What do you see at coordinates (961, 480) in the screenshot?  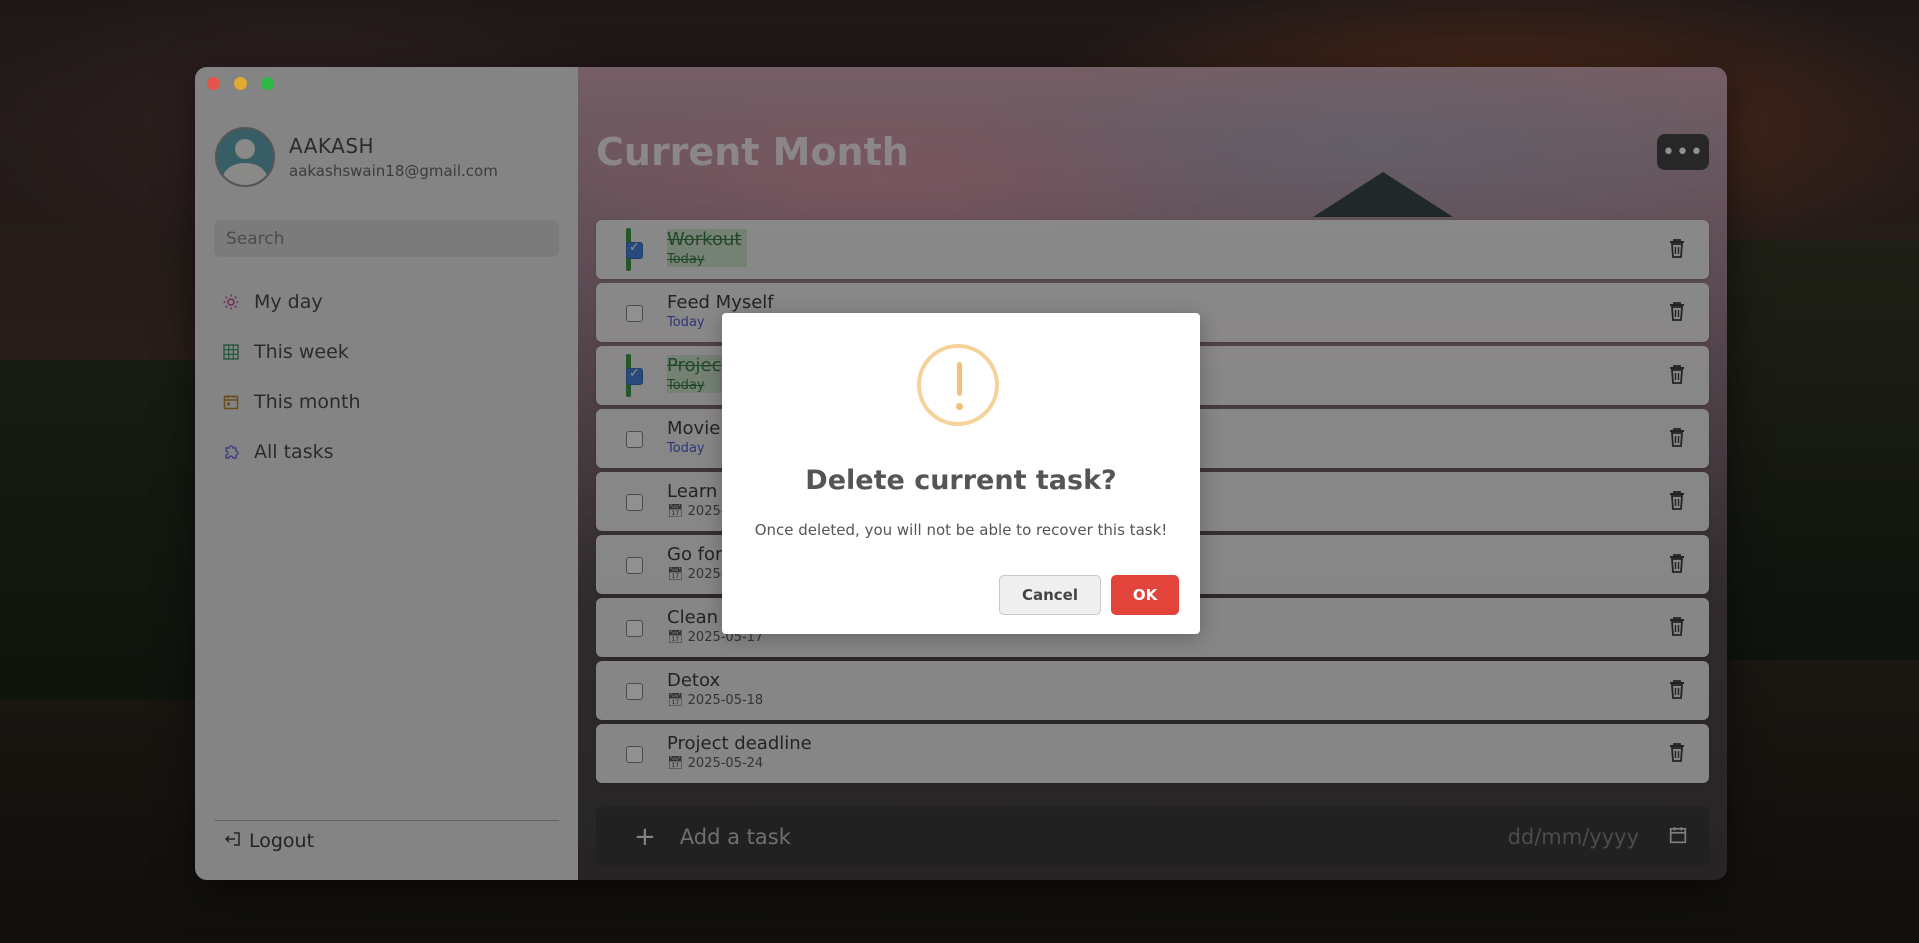 I see `dialog-title: Delete current task?` at bounding box center [961, 480].